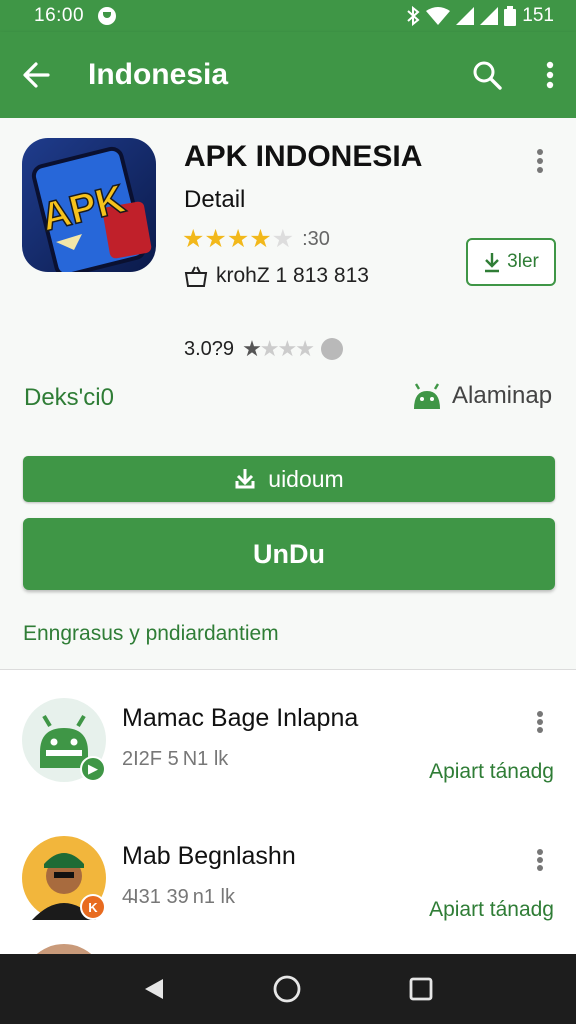 This screenshot has width=576, height=1024. Describe the element at coordinates (209, 348) in the screenshot. I see `secondary-rating-value: 3.0?9` at that location.